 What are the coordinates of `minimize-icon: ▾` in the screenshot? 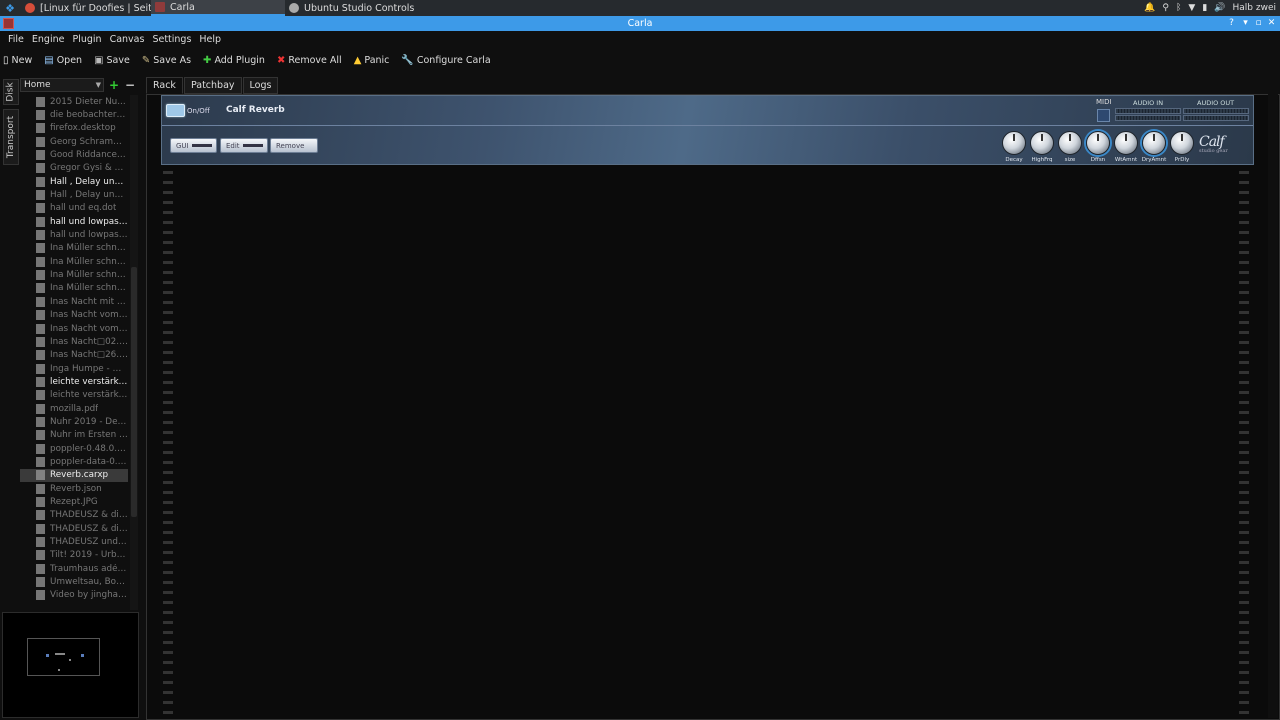 It's located at (1245, 23).